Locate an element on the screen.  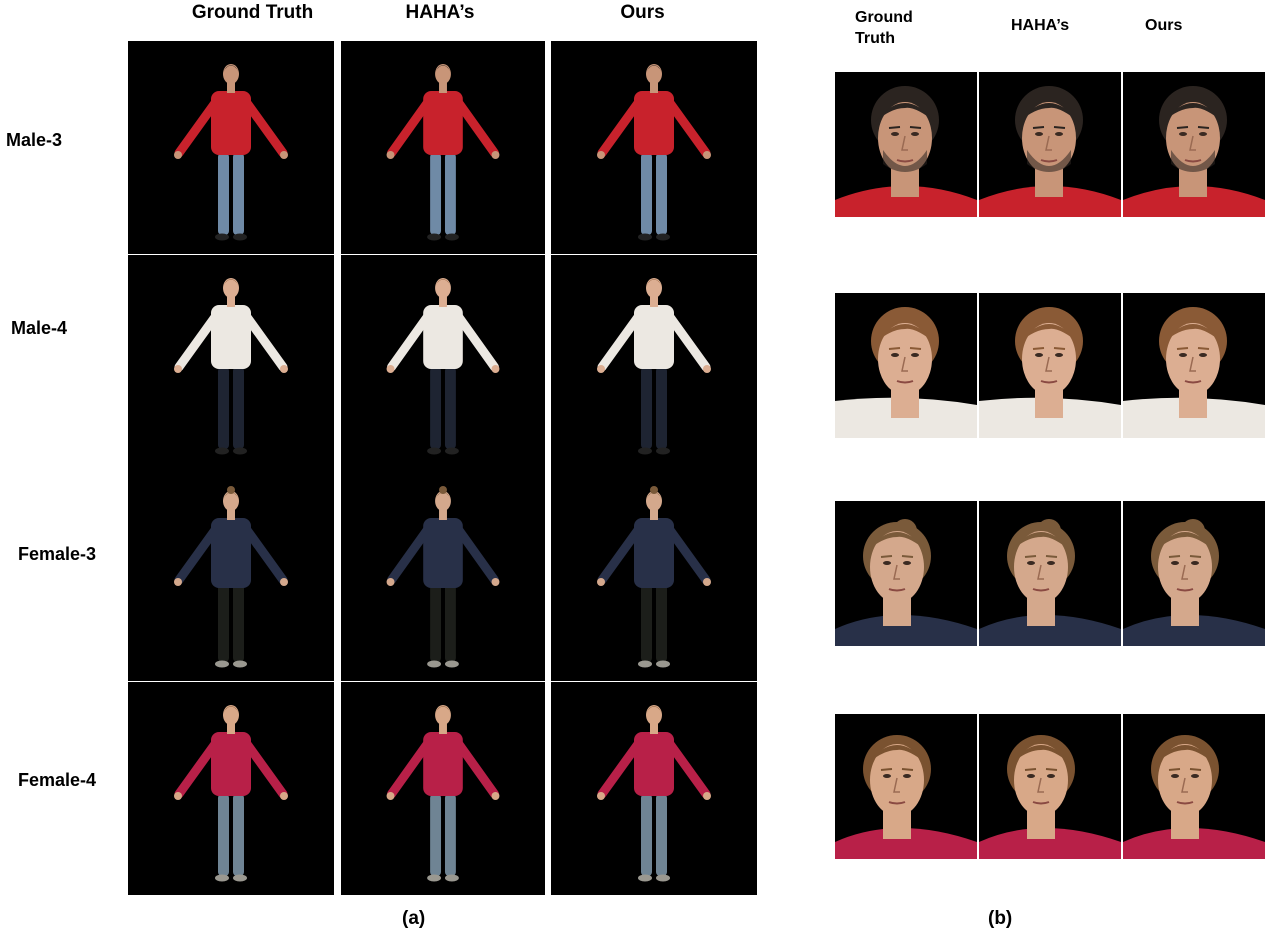
col-header-haha-a: HAHA’s is located at coordinates (440, 12).